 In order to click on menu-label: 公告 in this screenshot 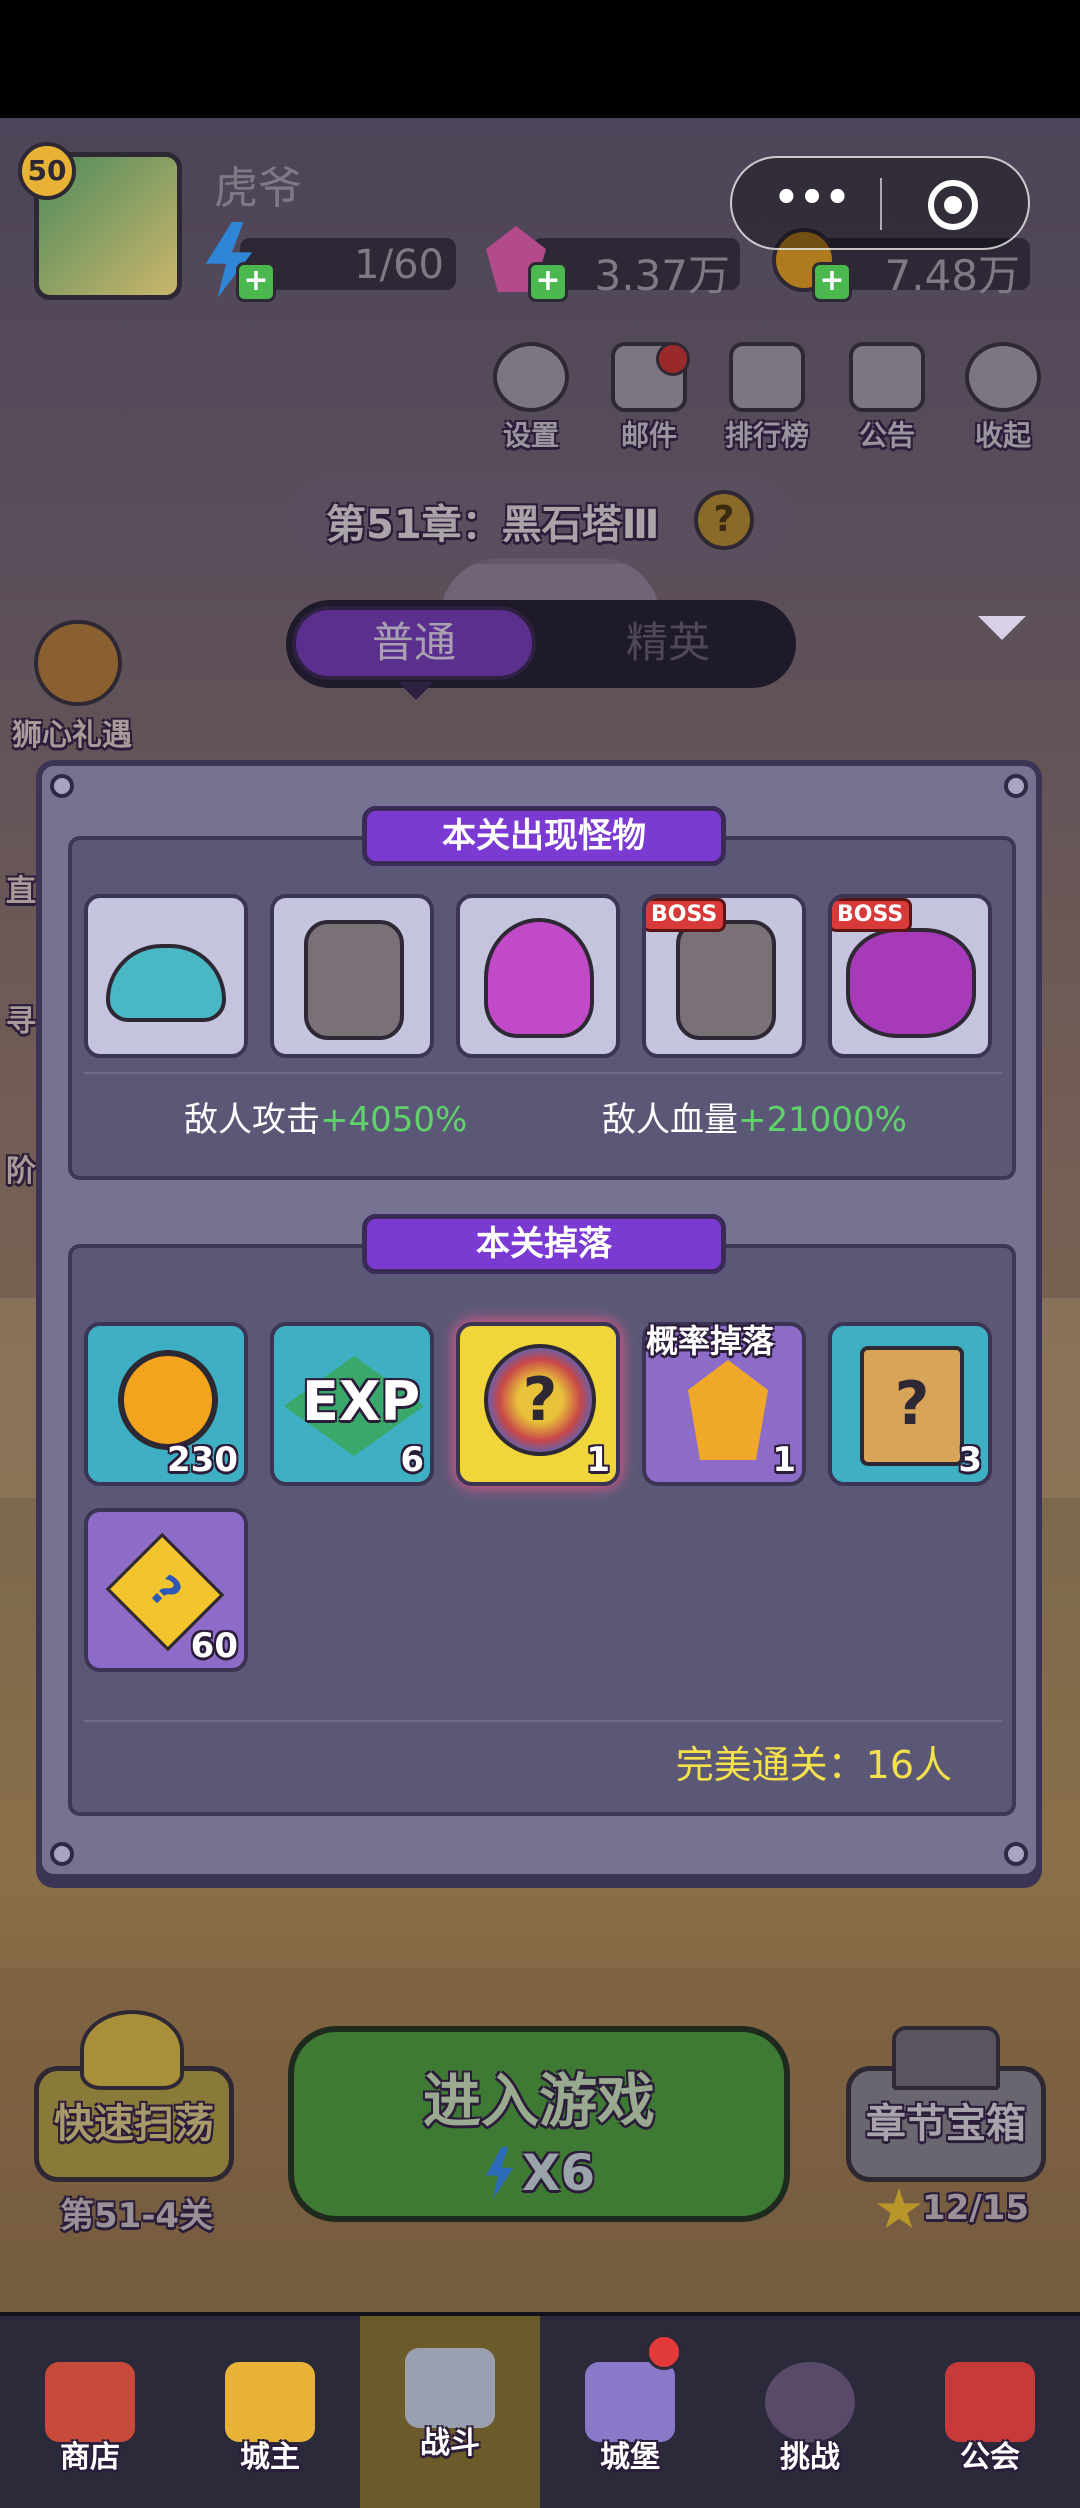, I will do `click(886, 435)`.